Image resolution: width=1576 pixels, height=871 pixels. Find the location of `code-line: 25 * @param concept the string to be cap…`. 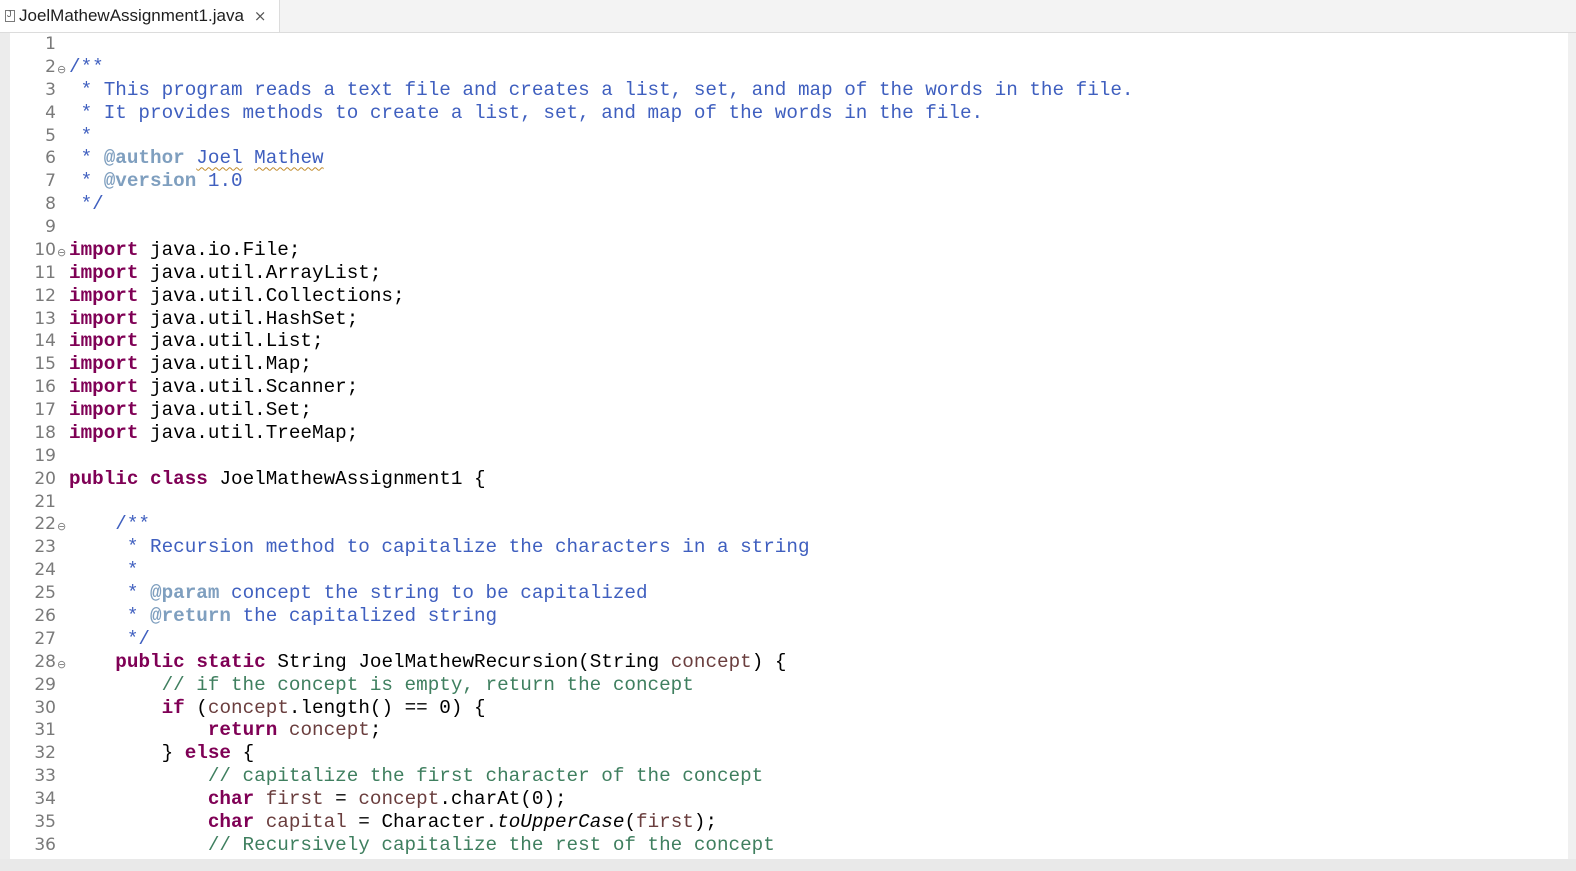

code-line: 25 * @param concept the string to be cap… is located at coordinates (780, 593).